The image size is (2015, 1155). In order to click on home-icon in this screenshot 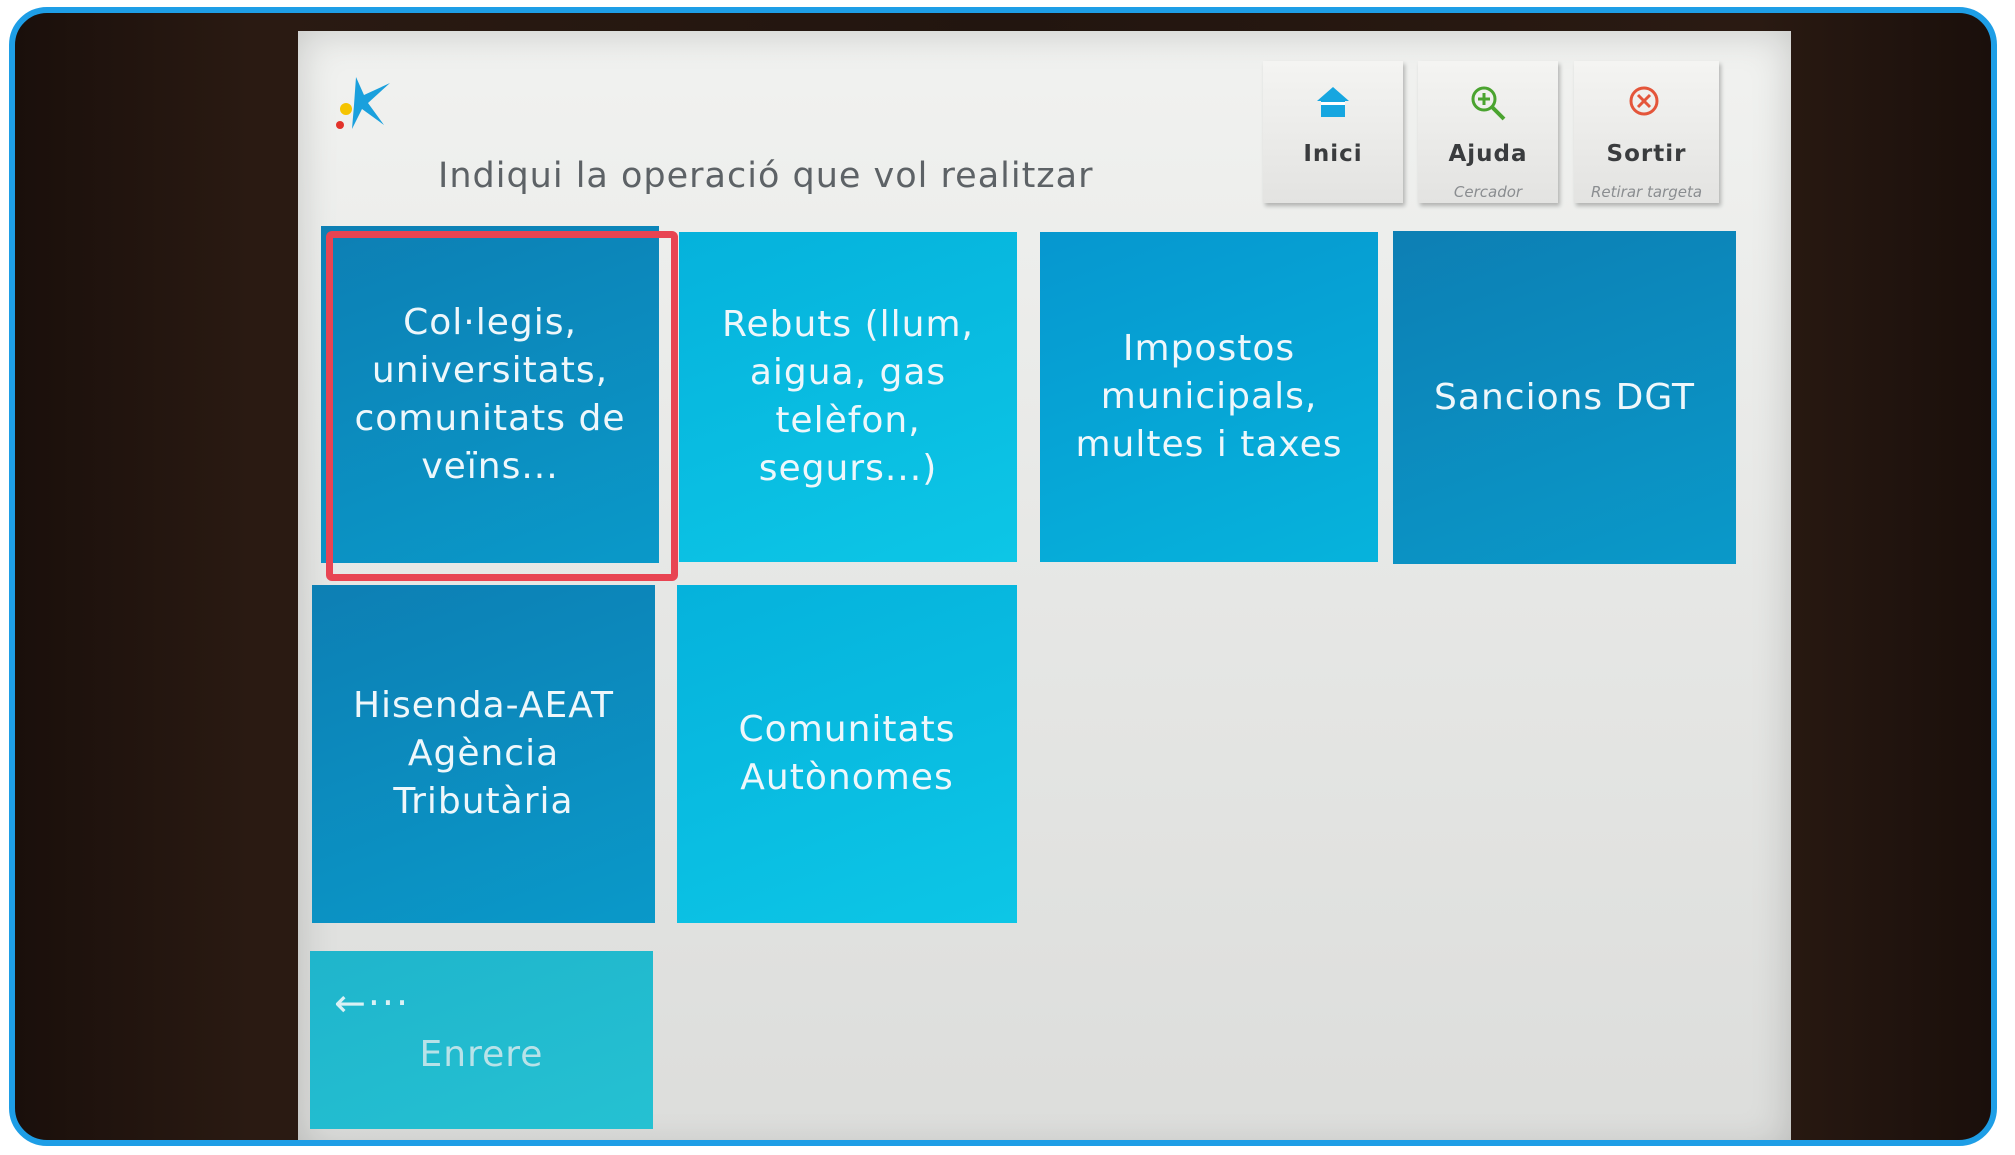, I will do `click(1333, 102)`.